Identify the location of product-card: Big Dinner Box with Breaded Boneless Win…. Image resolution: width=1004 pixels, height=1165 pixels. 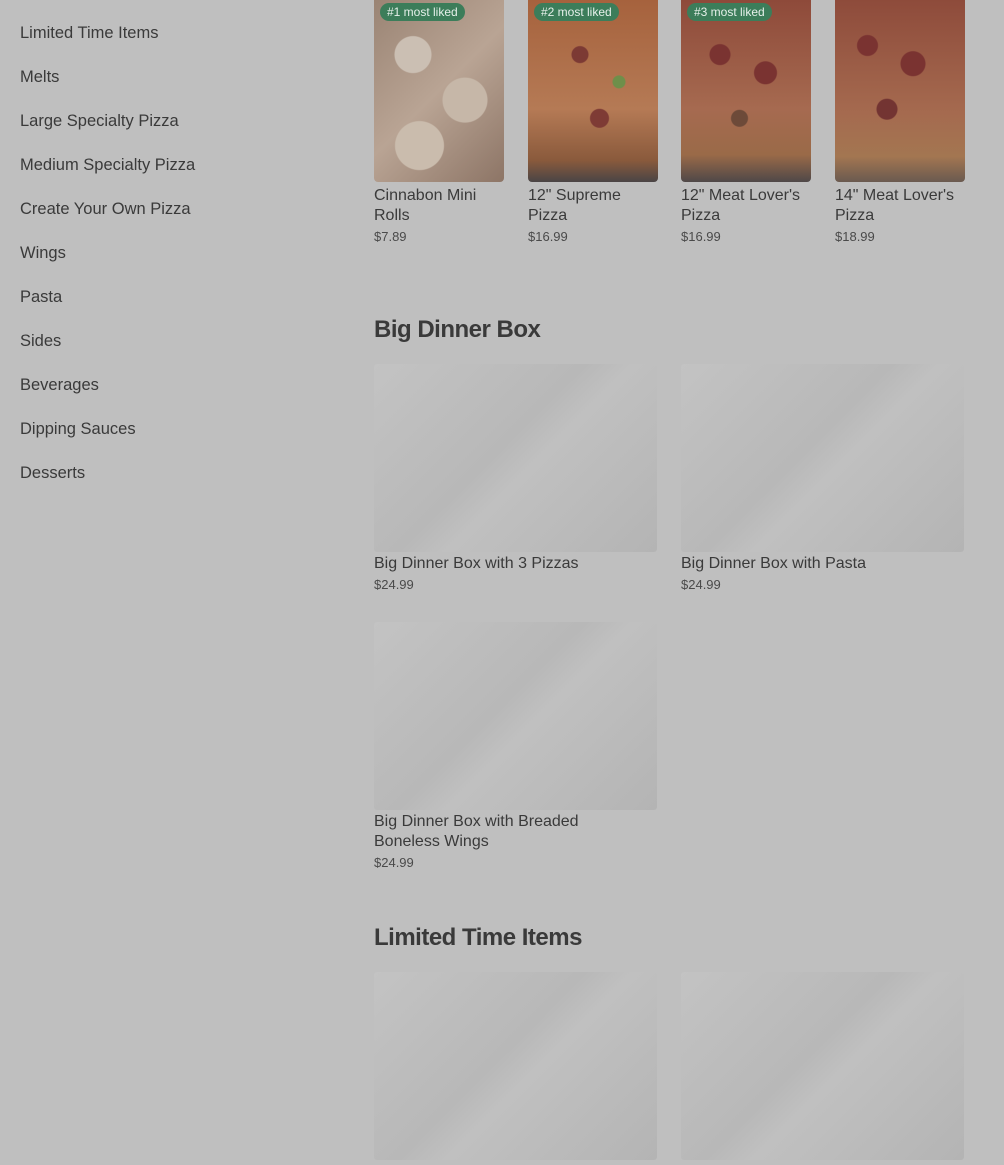
(515, 746).